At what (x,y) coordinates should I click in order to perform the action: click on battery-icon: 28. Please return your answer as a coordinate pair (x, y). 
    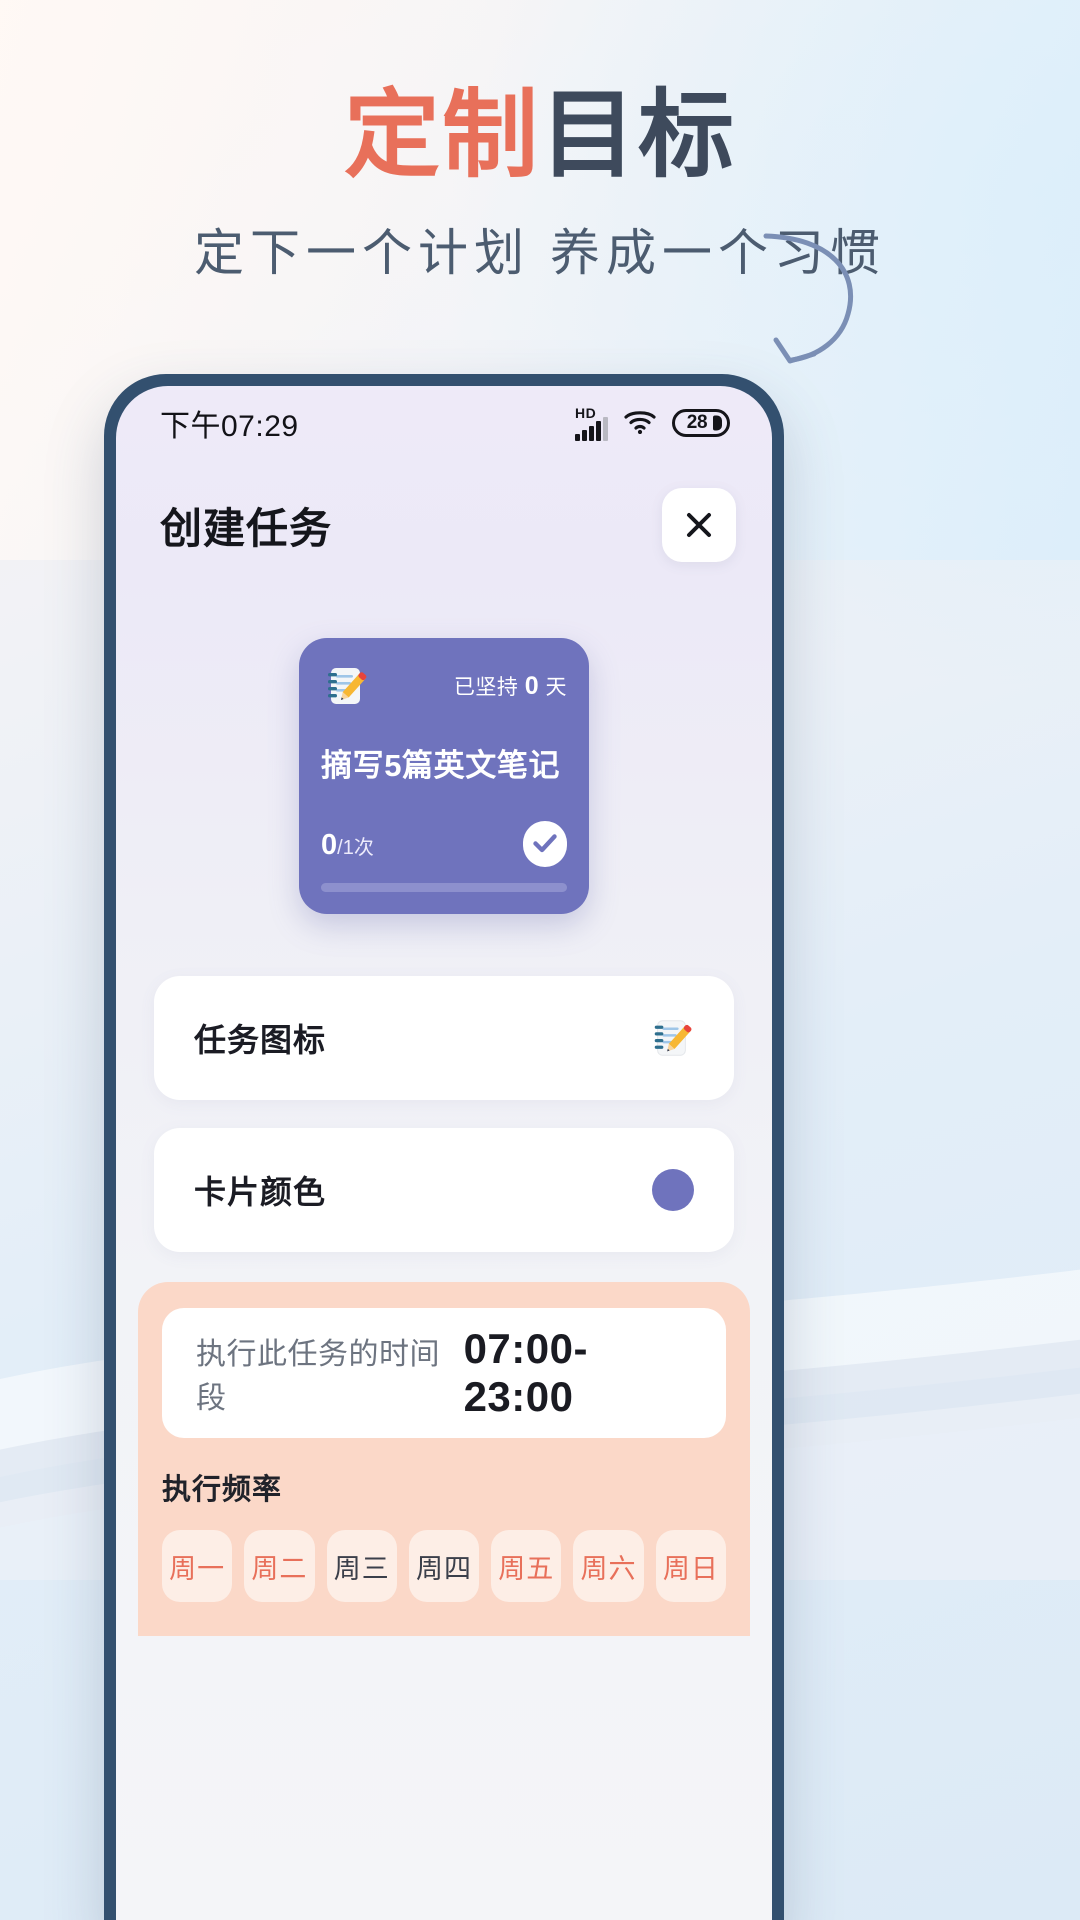
    Looking at the image, I should click on (701, 423).